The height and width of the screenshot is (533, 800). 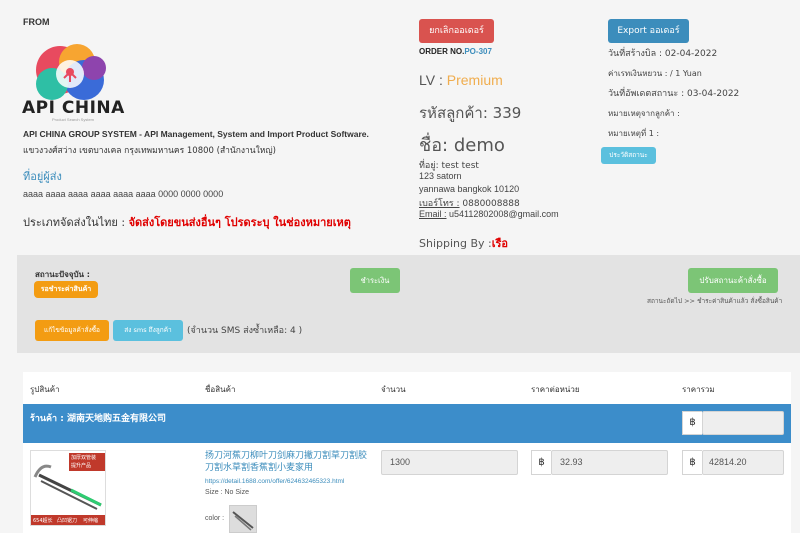 I want to click on customer-phone: เบอร์โทร : 0880008888, so click(x=469, y=203).